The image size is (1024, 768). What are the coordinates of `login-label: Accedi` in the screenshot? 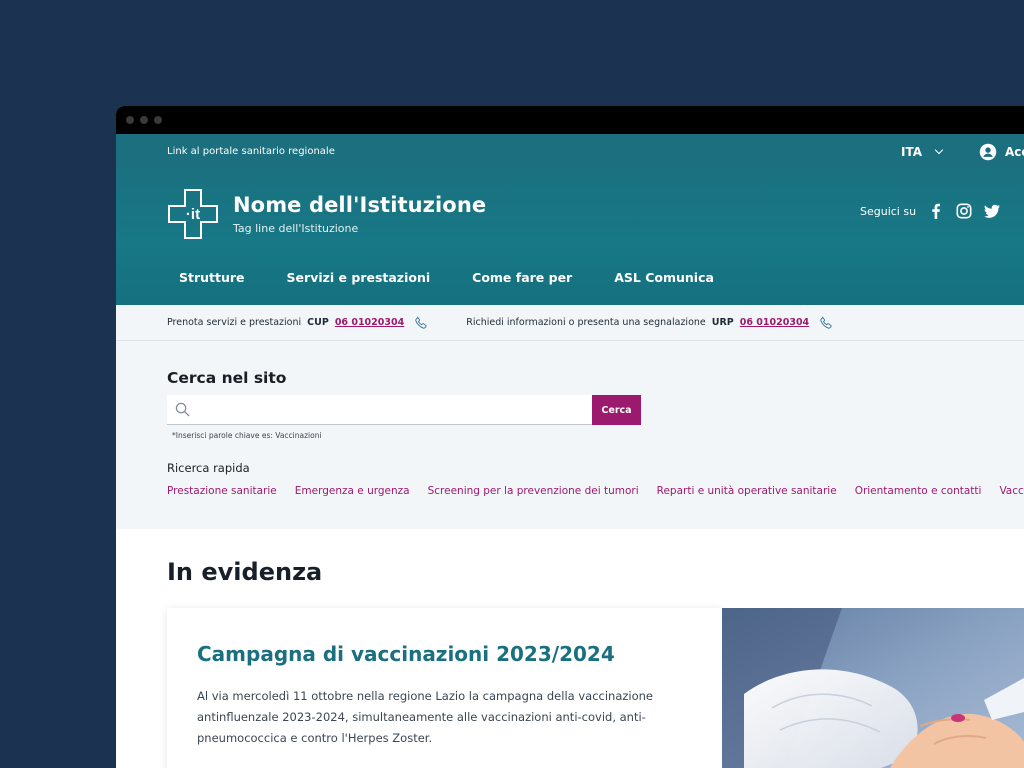 It's located at (1014, 151).